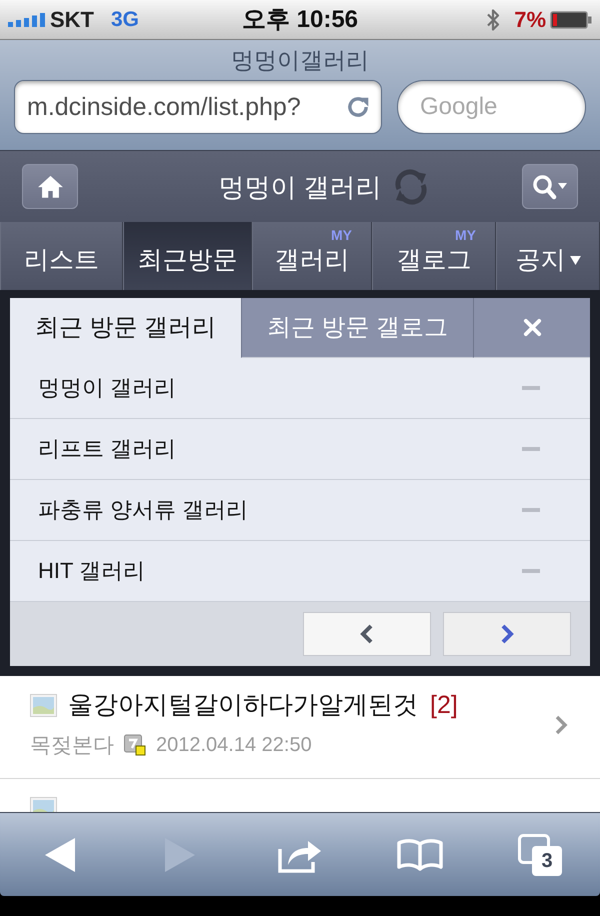 This screenshot has height=916, width=600. I want to click on search-button, so click(550, 186).